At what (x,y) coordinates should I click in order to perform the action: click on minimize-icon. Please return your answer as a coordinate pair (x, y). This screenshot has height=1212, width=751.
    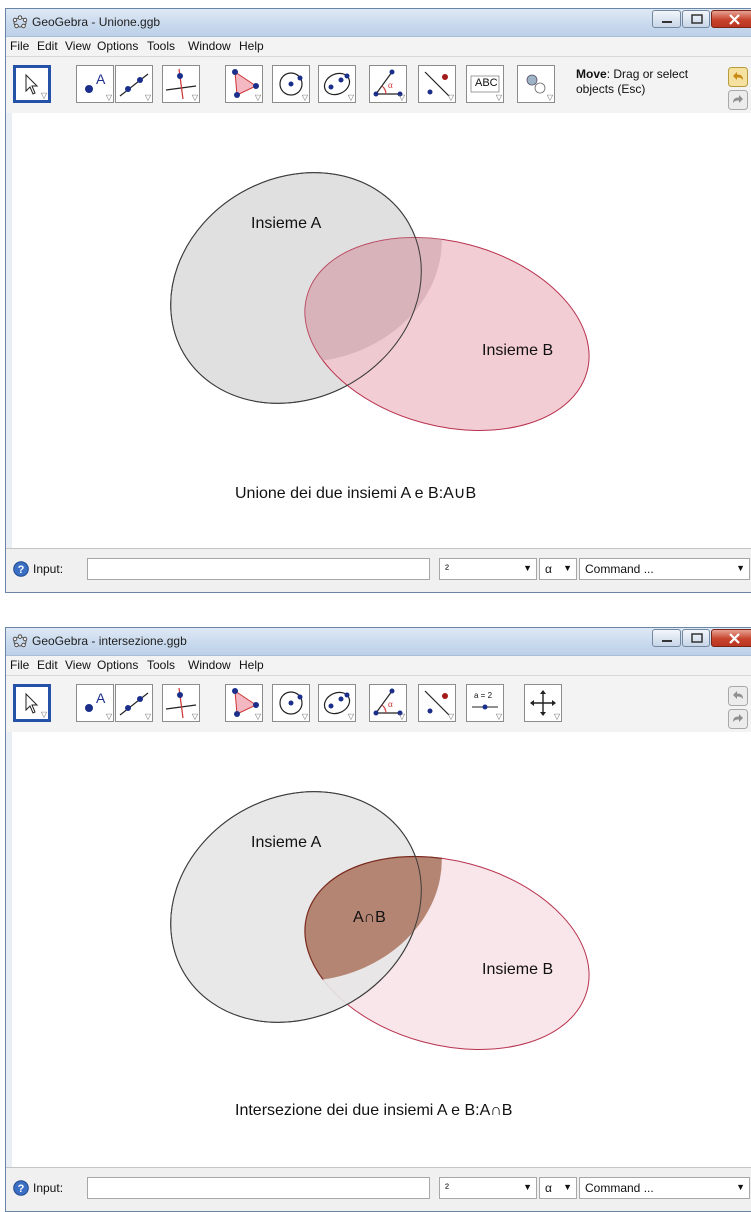
    Looking at the image, I should click on (667, 641).